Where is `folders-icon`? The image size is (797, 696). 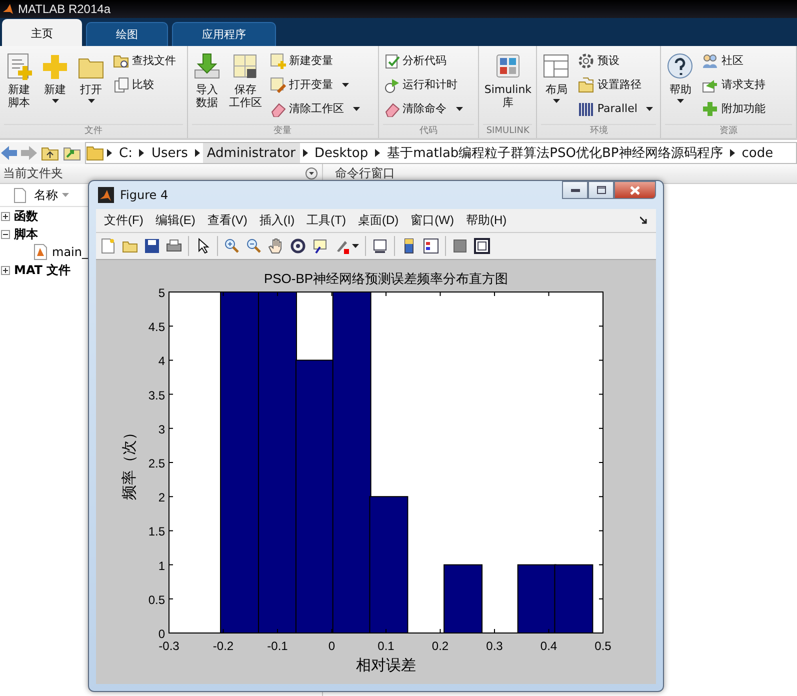 folders-icon is located at coordinates (586, 84).